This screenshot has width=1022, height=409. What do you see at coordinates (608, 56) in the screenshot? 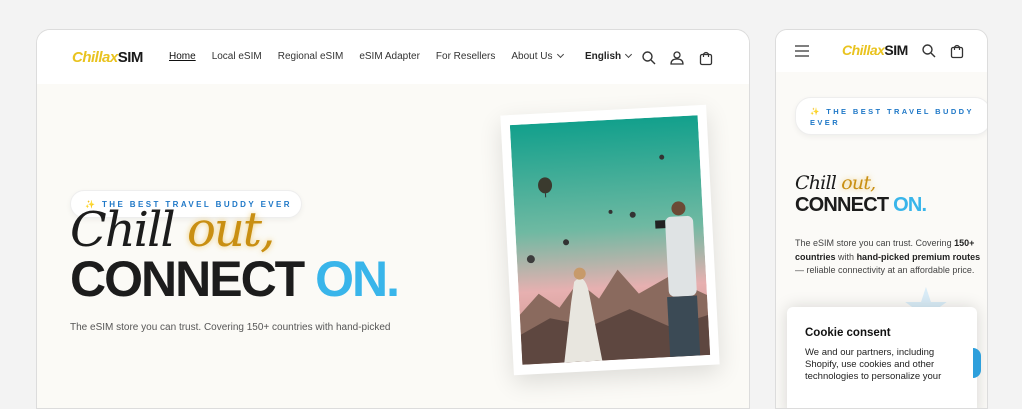
I see `language-selector: English` at bounding box center [608, 56].